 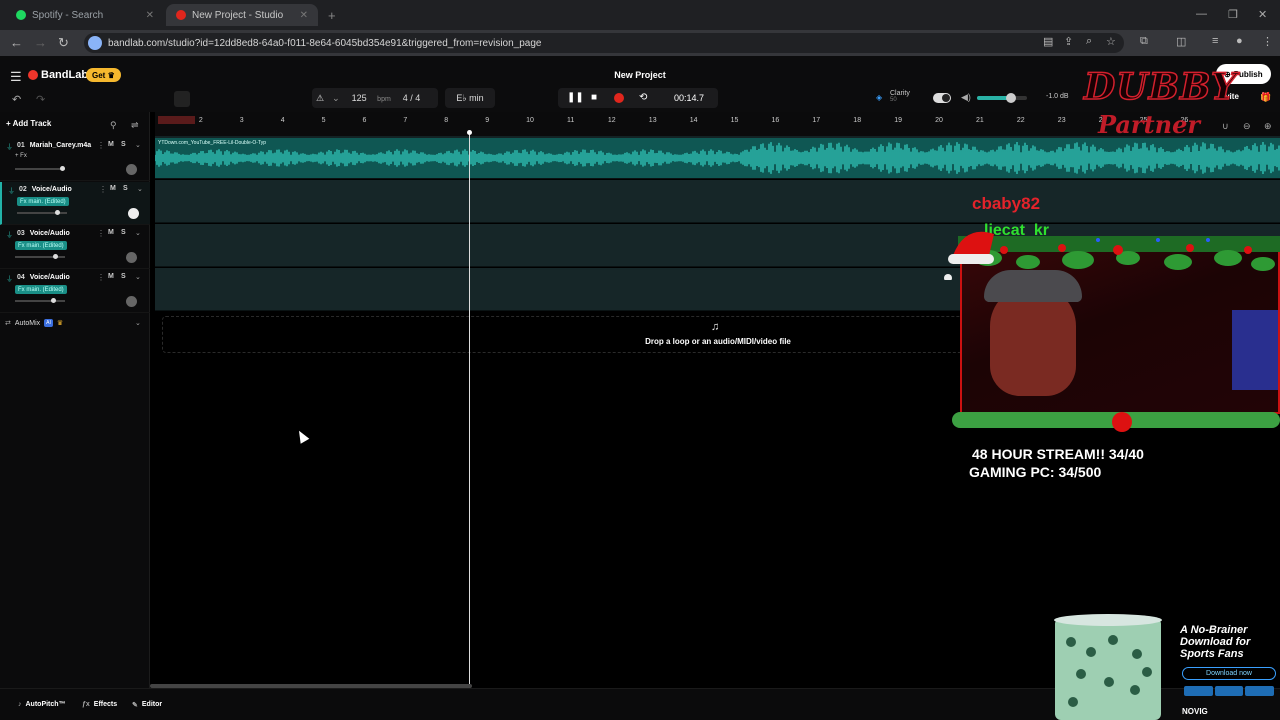 I want to click on reader-icon: ▤, so click(x=1048, y=41).